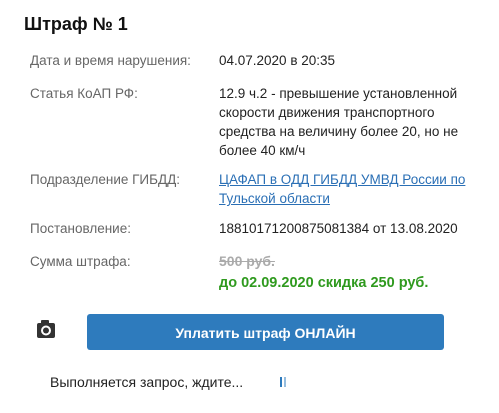 The height and width of the screenshot is (413, 499). I want to click on resolution-value: 18810171200875081384 от 13.08.2020, so click(338, 228).